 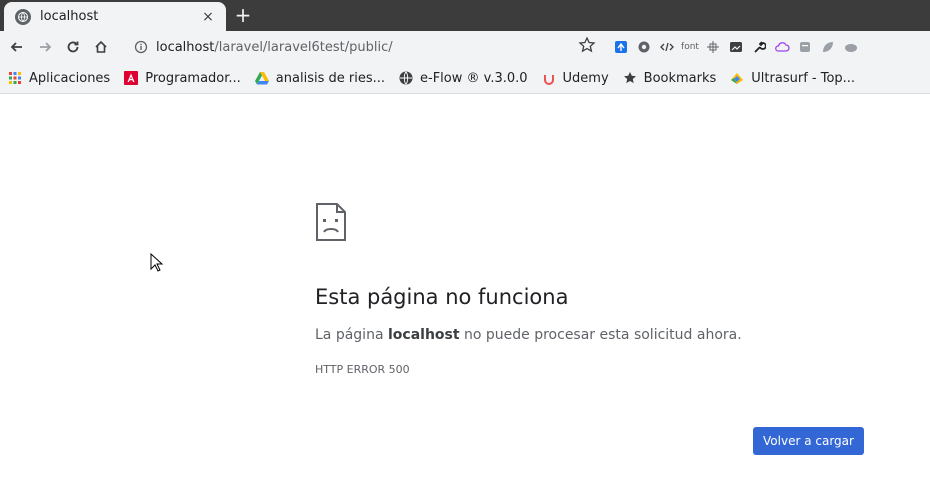 I want to click on reload-icon, so click(x=73, y=47).